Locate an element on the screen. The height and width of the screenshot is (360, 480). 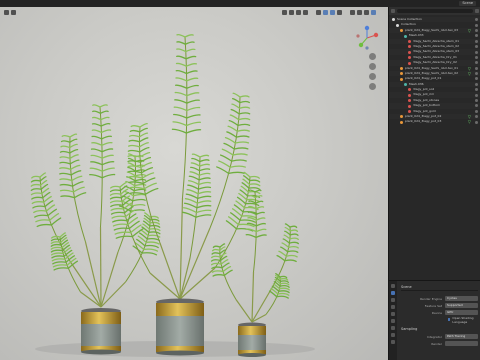
shading-material-icon is located at coordinates (366, 12).